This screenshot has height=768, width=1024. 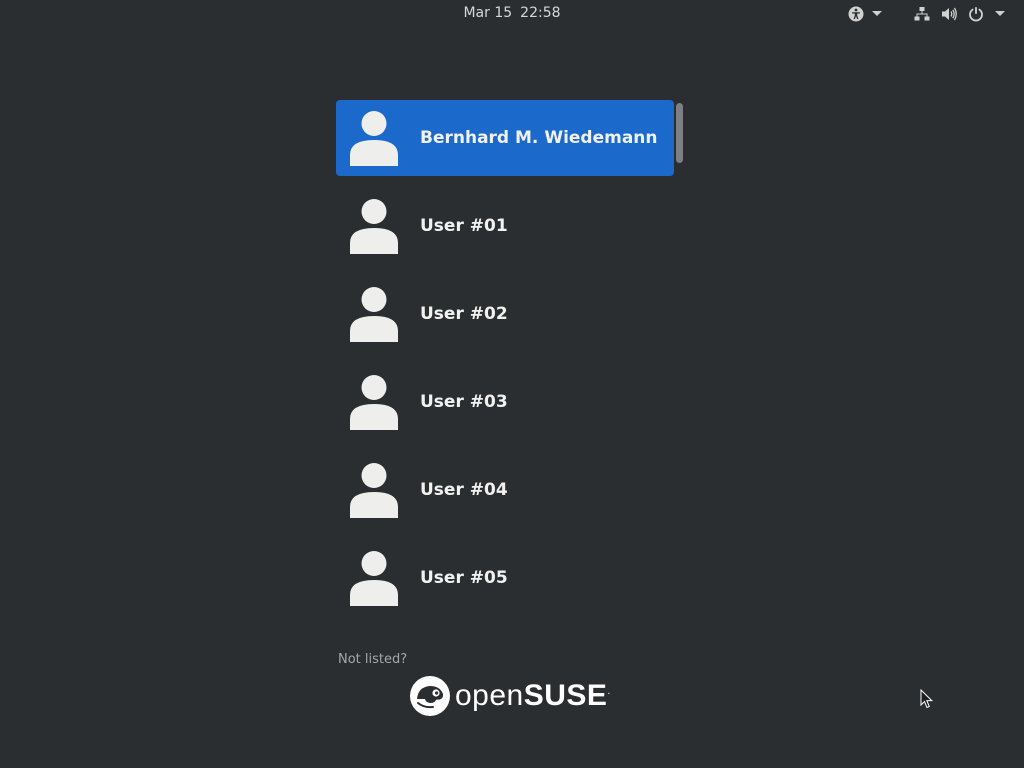 What do you see at coordinates (927, 699) in the screenshot?
I see `mouse-pointer-icon` at bounding box center [927, 699].